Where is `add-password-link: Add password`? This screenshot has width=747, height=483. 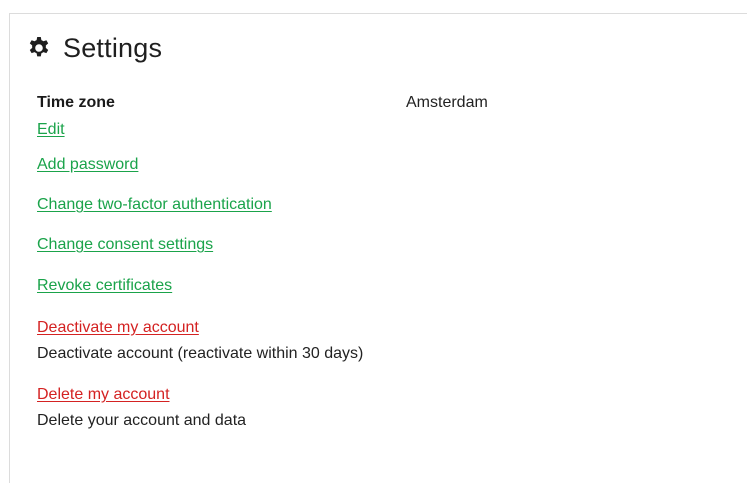 add-password-link: Add password is located at coordinates (87, 165).